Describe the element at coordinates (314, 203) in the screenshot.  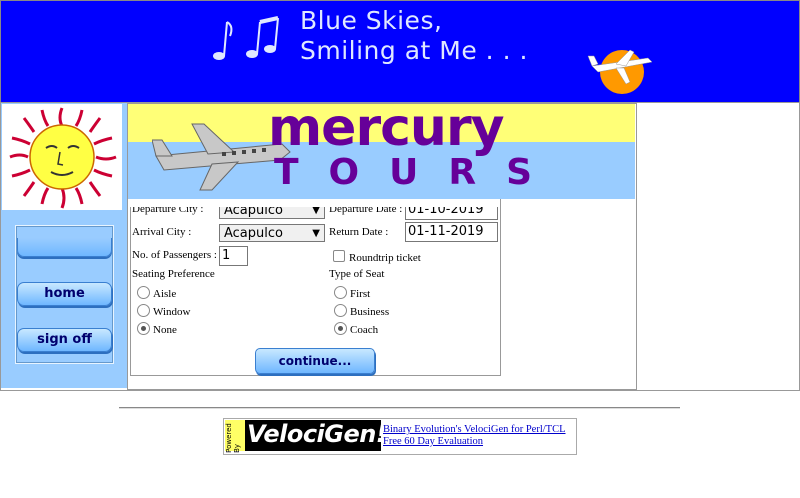
I see `form-overlap-strip` at that location.